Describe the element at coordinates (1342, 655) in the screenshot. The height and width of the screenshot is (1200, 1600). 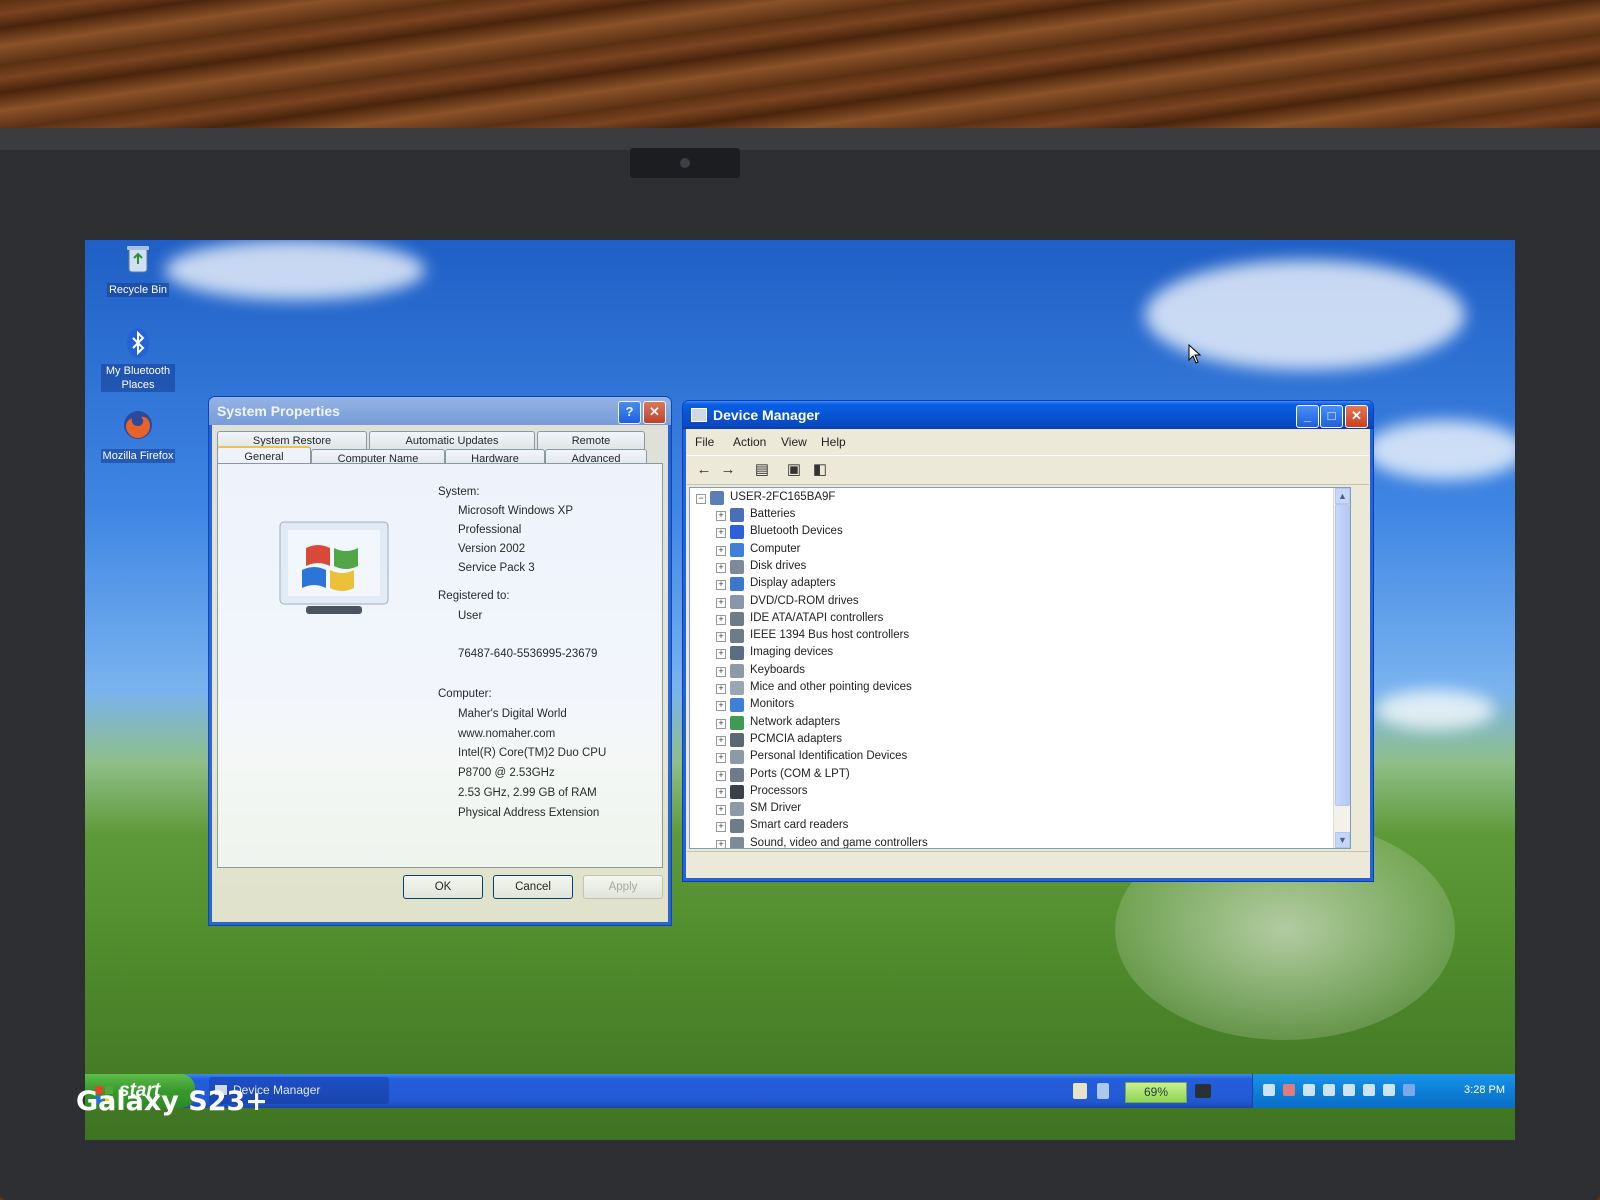
I see `scrollbar-thumb` at that location.